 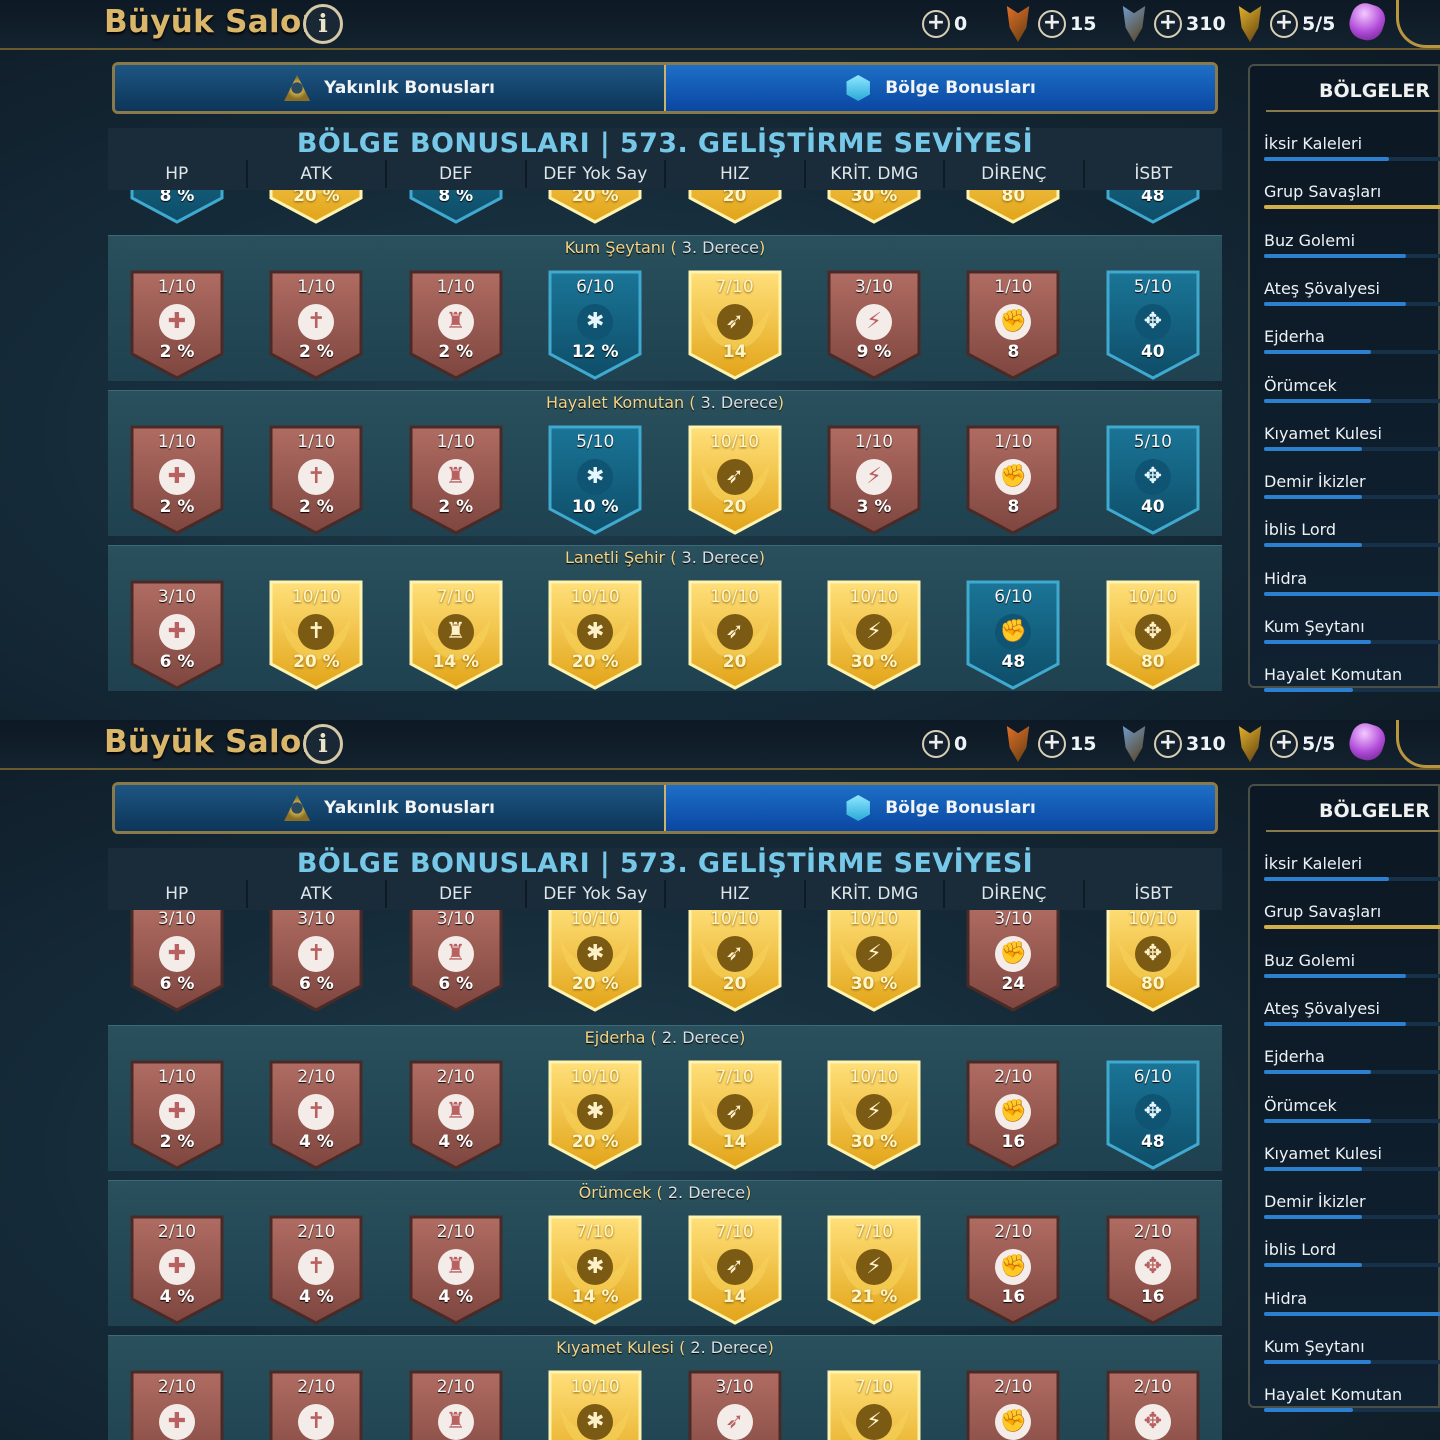 I want to click on bonus-shield: 10/10 ✝ 20 %, so click(x=316, y=634).